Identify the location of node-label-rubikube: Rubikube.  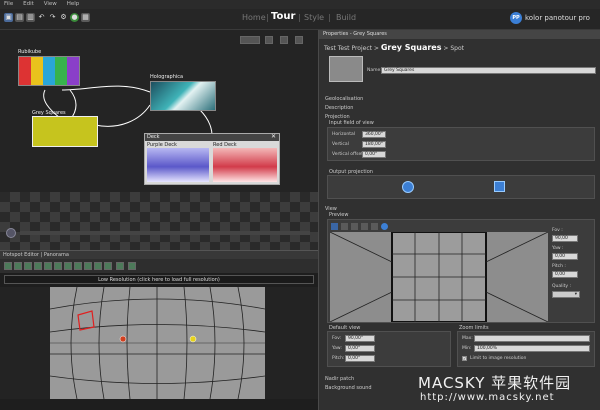
(30, 52).